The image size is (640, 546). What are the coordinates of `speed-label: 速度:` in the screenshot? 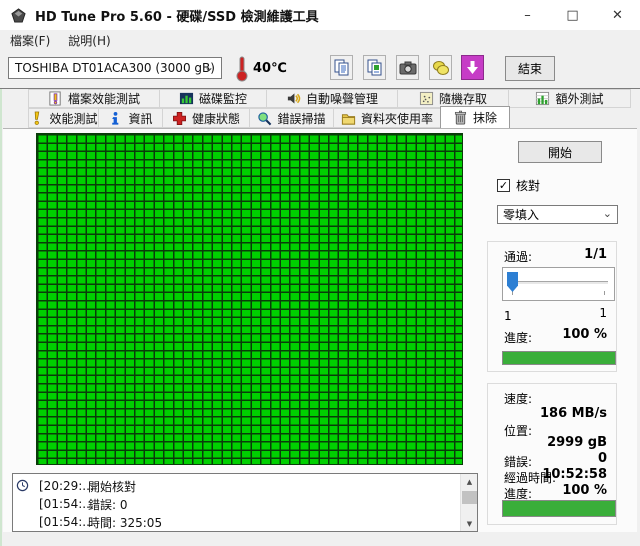 It's located at (518, 399).